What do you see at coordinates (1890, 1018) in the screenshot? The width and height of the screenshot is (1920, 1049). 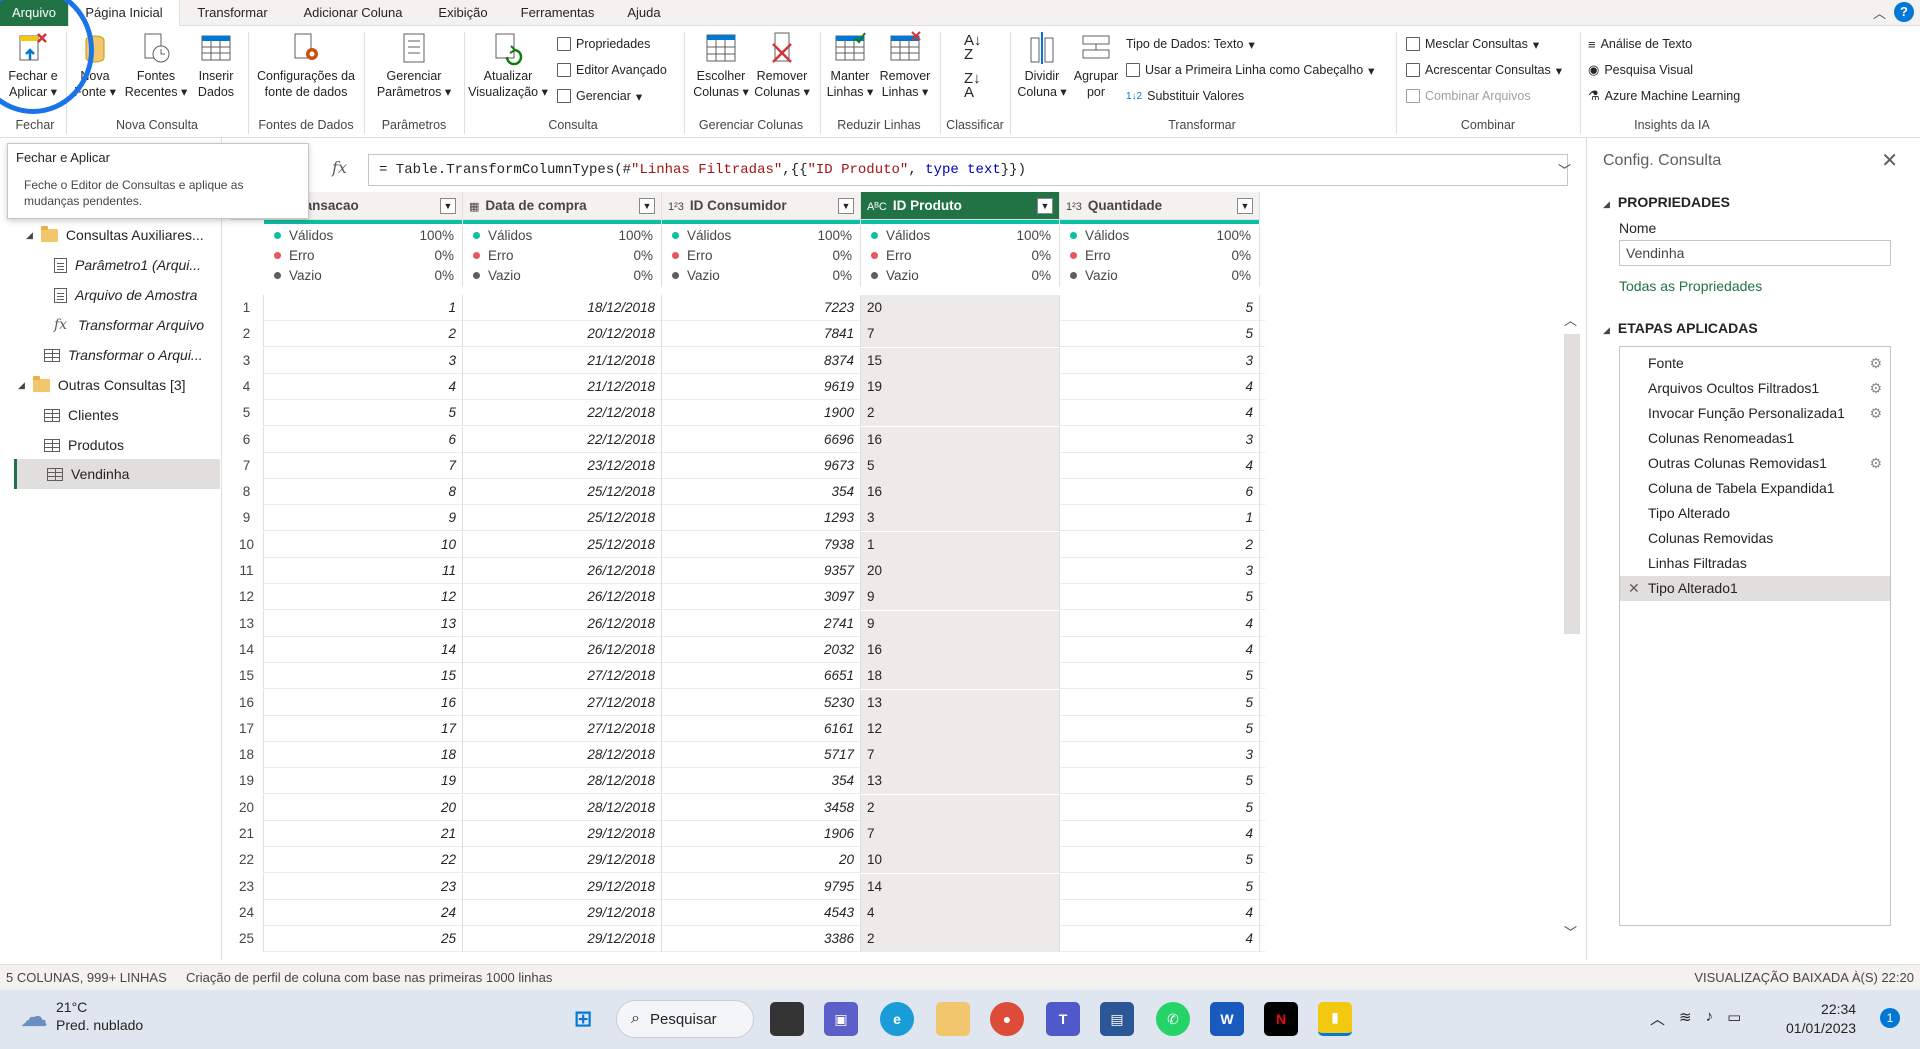 I see `notification-badge: 1` at bounding box center [1890, 1018].